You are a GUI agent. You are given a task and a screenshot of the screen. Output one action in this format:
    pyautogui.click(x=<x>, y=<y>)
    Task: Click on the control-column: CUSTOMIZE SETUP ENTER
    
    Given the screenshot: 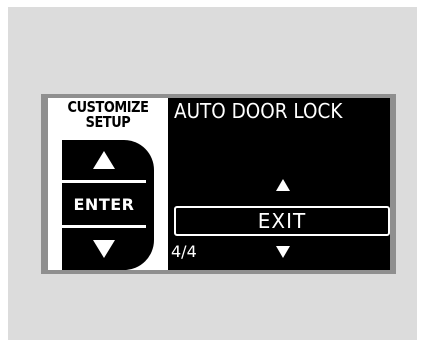 What is the action you would take?
    pyautogui.click(x=108, y=184)
    